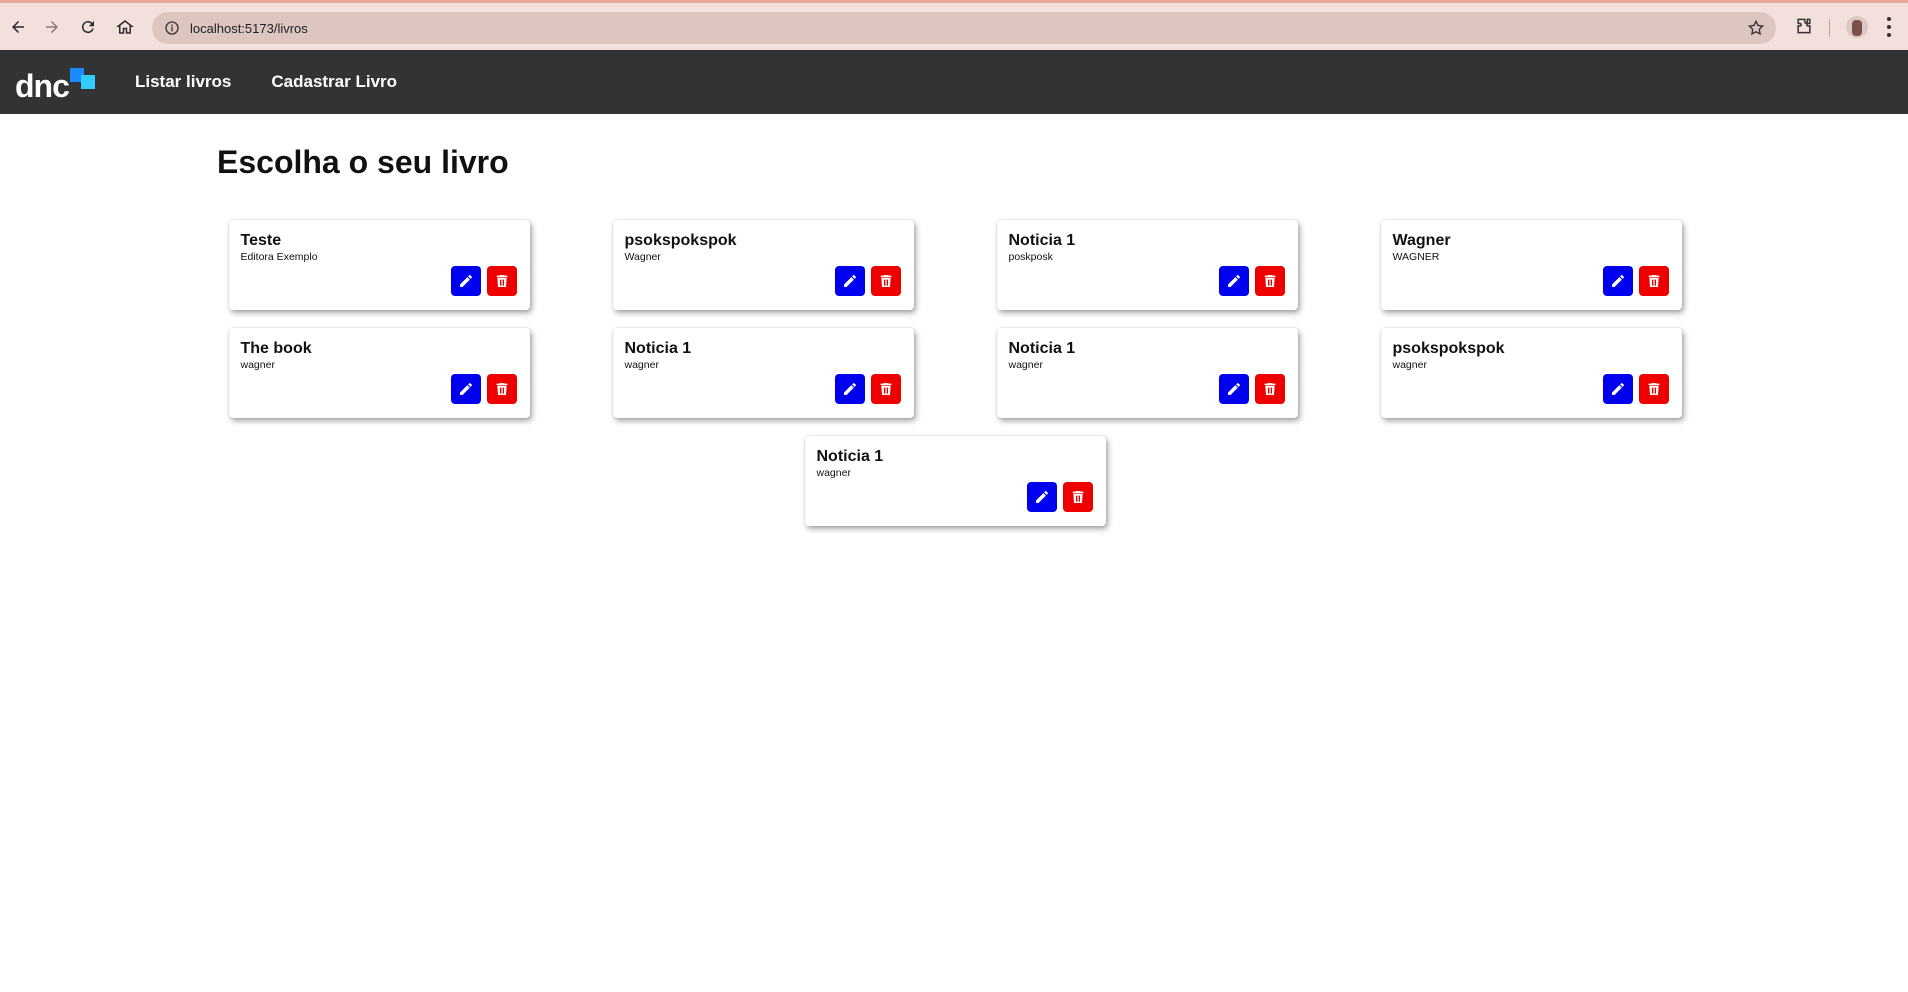 The image size is (1908, 992). Describe the element at coordinates (1804, 26) in the screenshot. I see `puzzle-icon` at that location.